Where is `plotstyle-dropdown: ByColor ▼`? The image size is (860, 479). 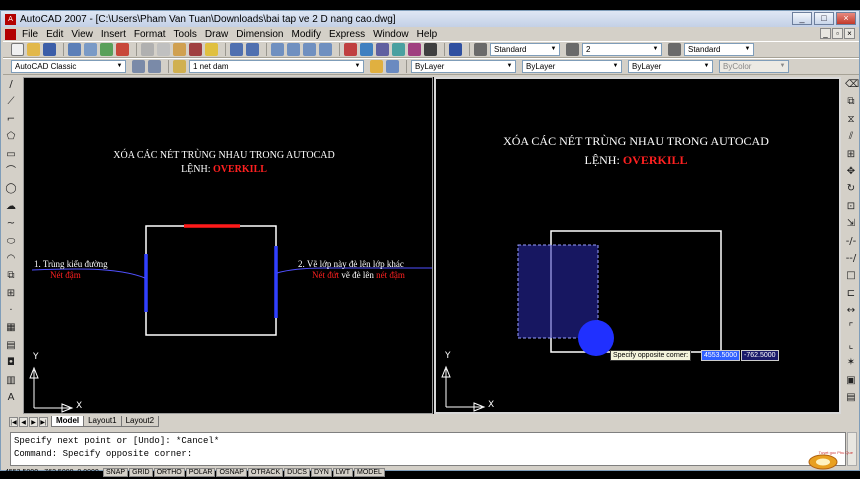
plotstyle-dropdown: ByColor ▼ is located at coordinates (754, 66).